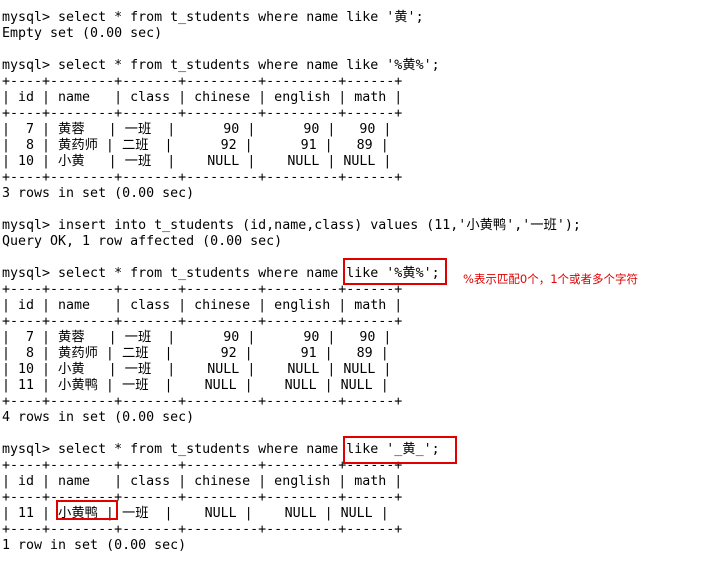  What do you see at coordinates (94, 545) in the screenshot?
I see `terminal-line: 1 row in set (0.00 sec)` at bounding box center [94, 545].